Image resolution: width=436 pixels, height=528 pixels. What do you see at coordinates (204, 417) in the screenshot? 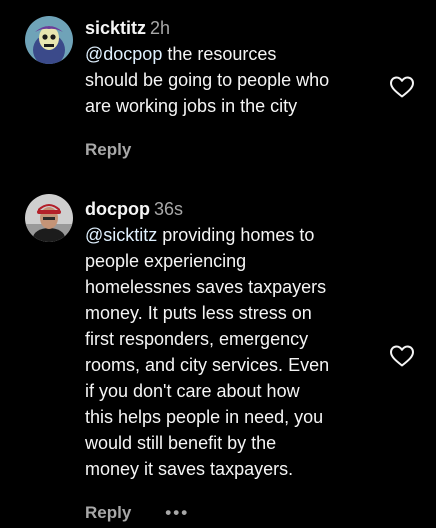
I see `comment-text-line: this helps people in need, you` at bounding box center [204, 417].